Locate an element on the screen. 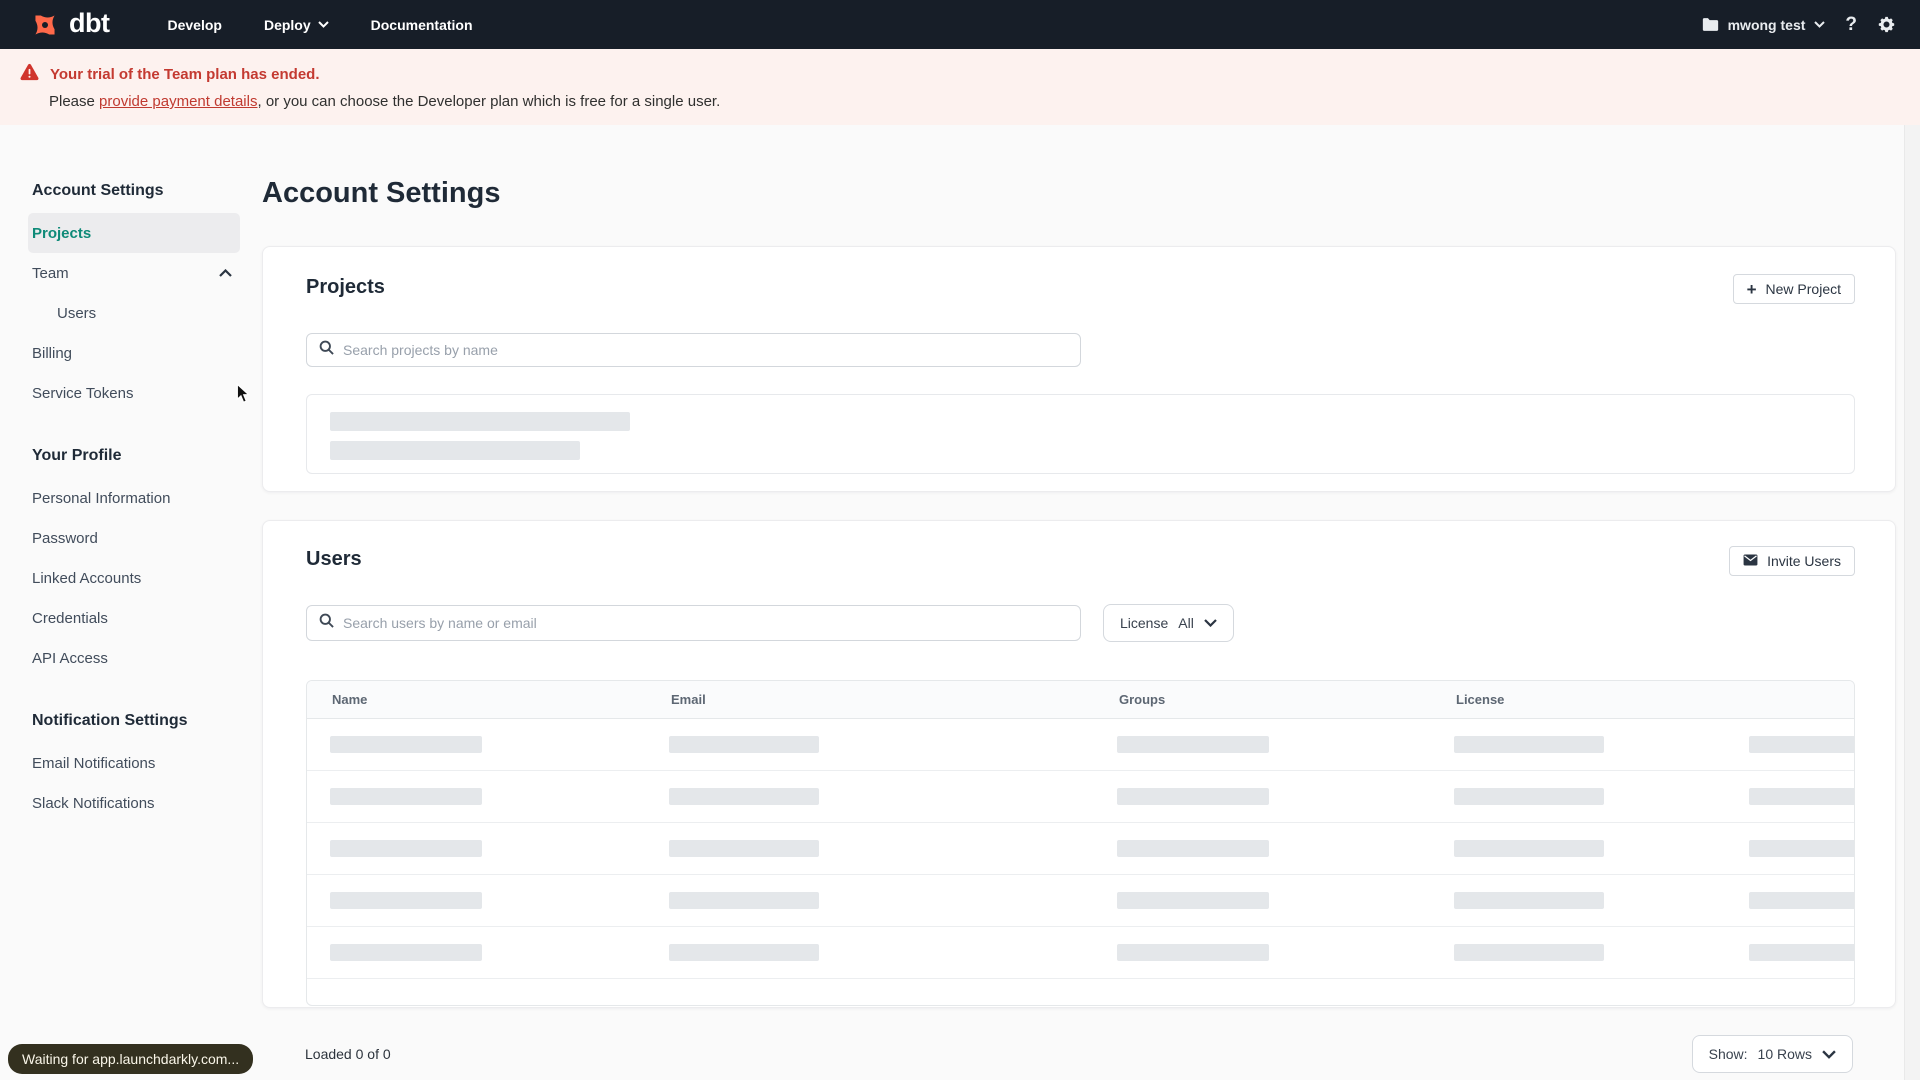  nav-item-deploy: Deploy is located at coordinates (296, 25).